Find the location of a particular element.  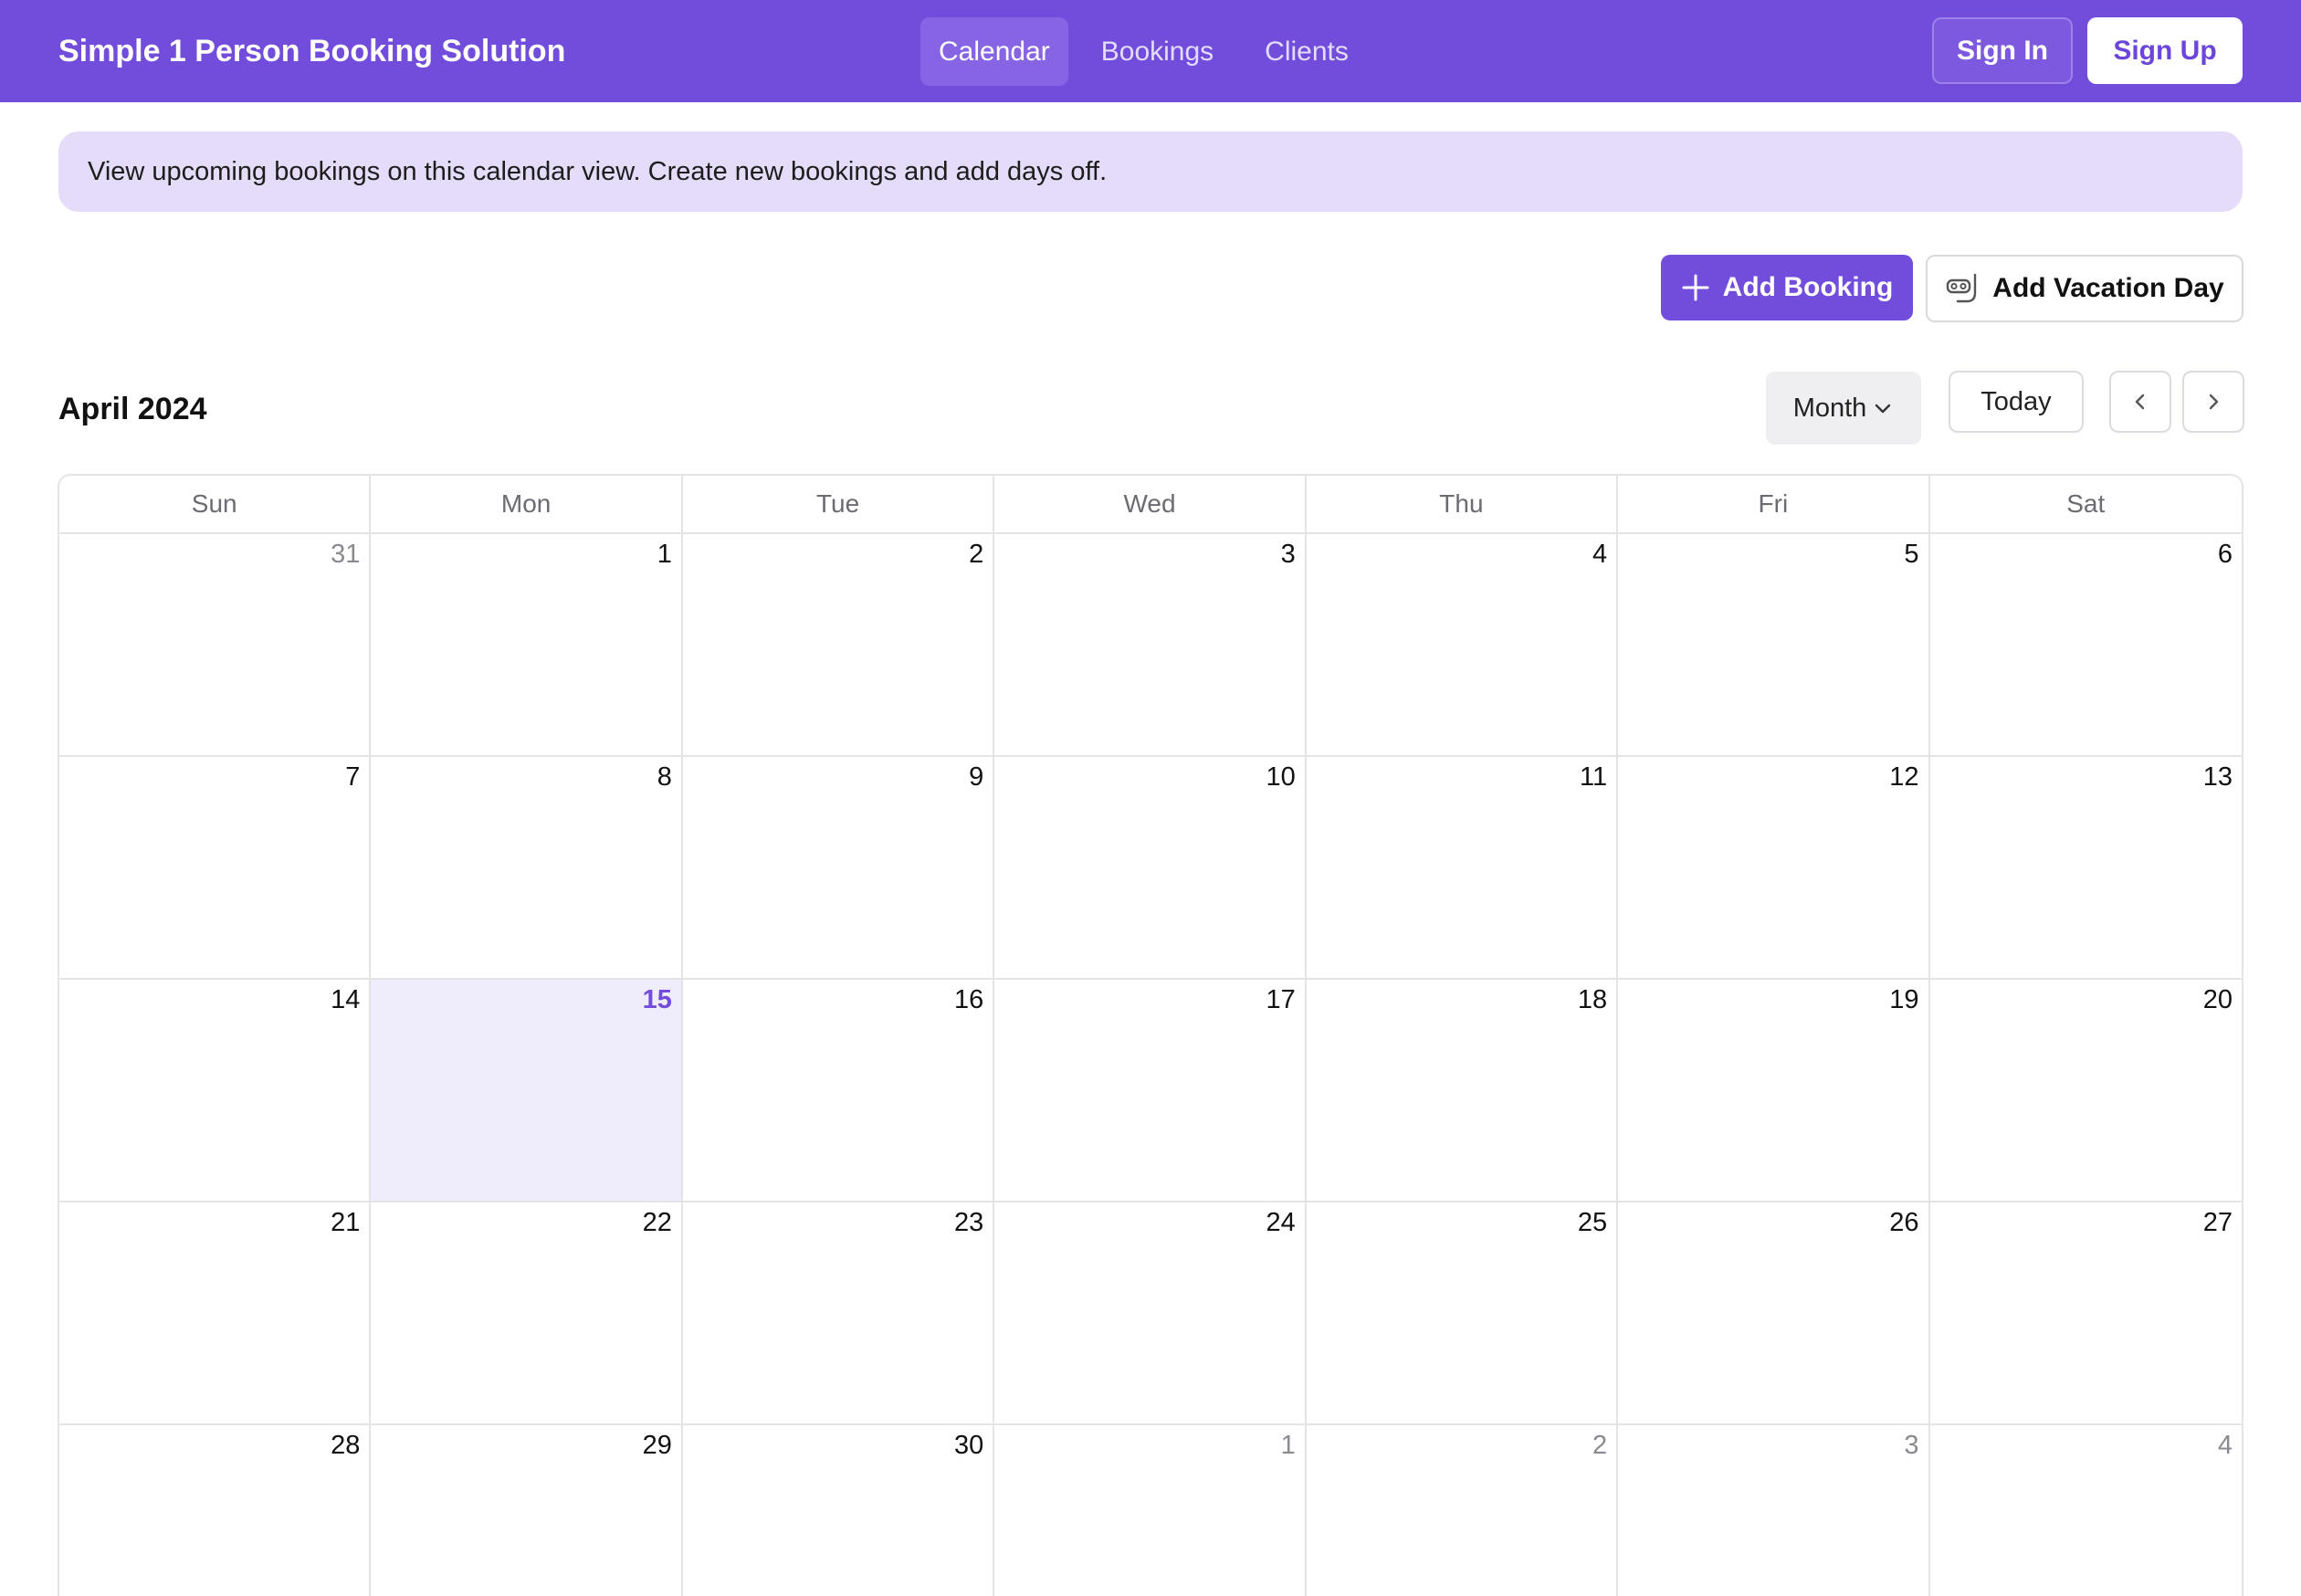

weekday-label: Mon is located at coordinates (527, 504).